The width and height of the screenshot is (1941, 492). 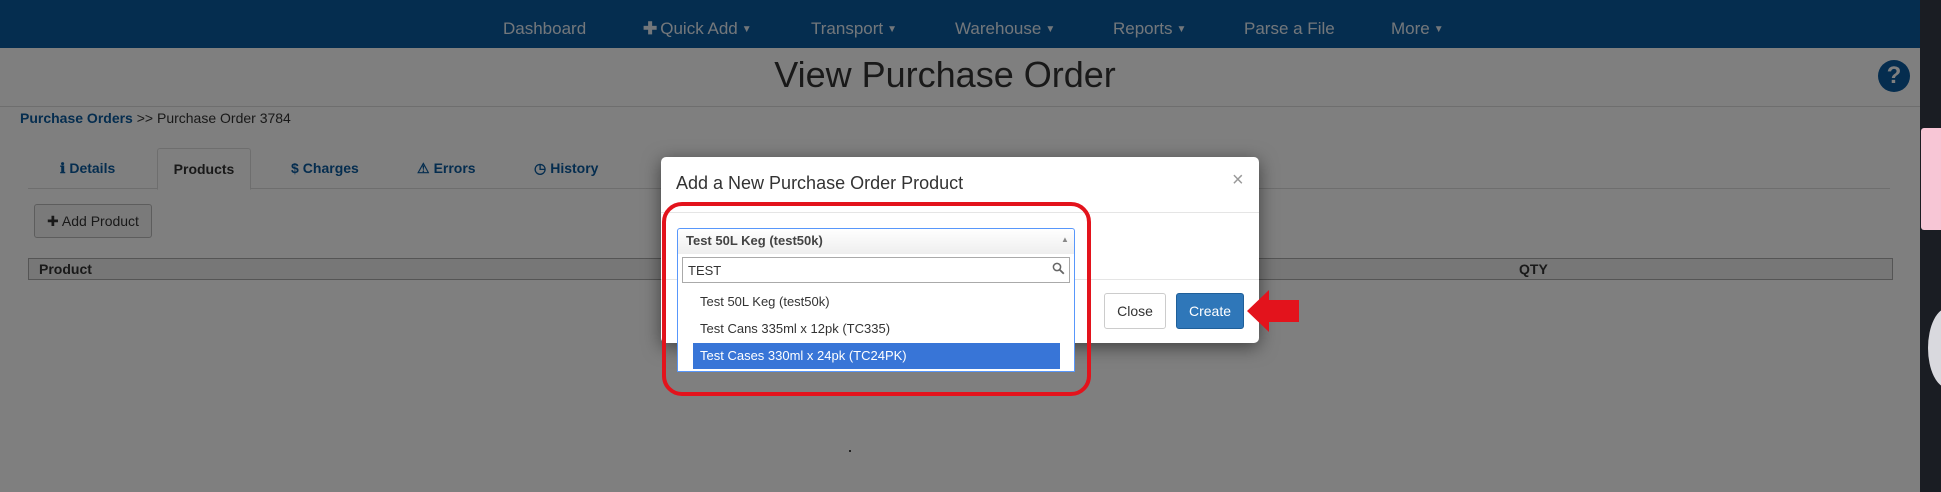 I want to click on close-icon: ×, so click(x=1238, y=180).